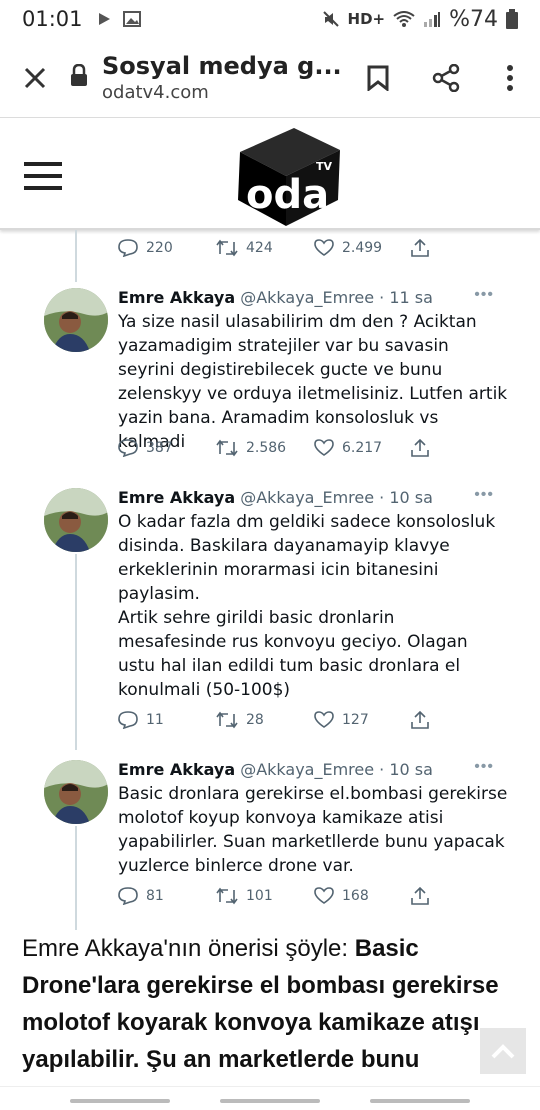  I want to click on tweet-actions: 11 28 127, so click(274, 720).